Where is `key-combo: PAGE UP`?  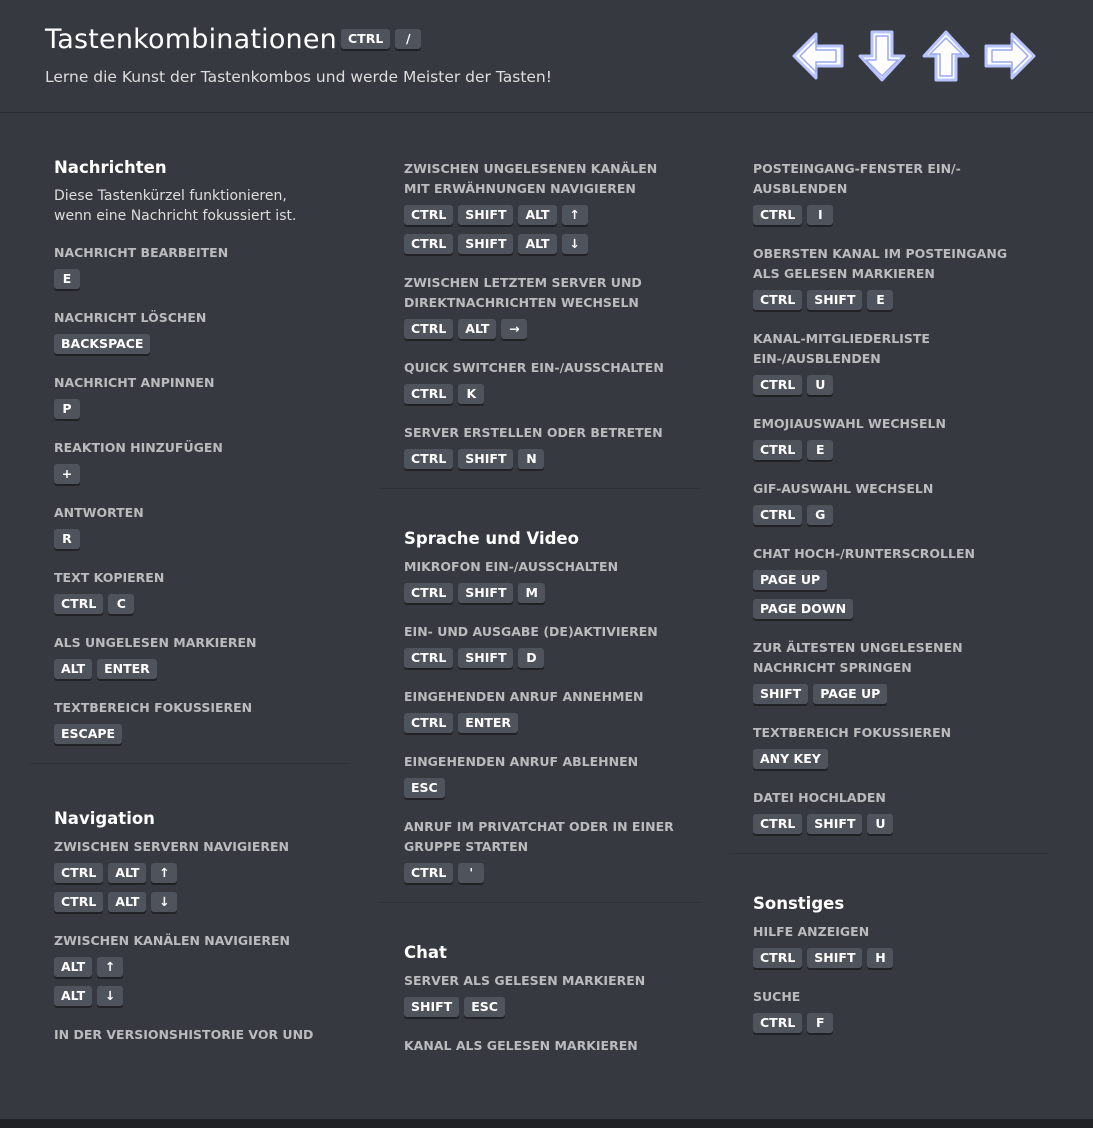 key-combo: PAGE UP is located at coordinates (889, 580).